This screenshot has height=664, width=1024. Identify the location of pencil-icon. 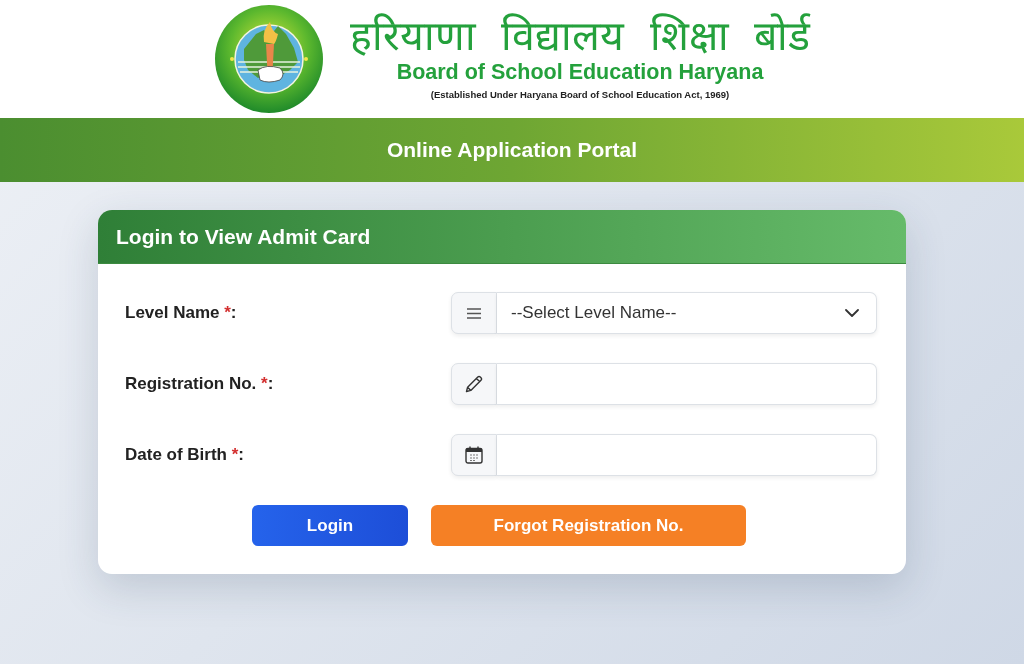
(474, 384).